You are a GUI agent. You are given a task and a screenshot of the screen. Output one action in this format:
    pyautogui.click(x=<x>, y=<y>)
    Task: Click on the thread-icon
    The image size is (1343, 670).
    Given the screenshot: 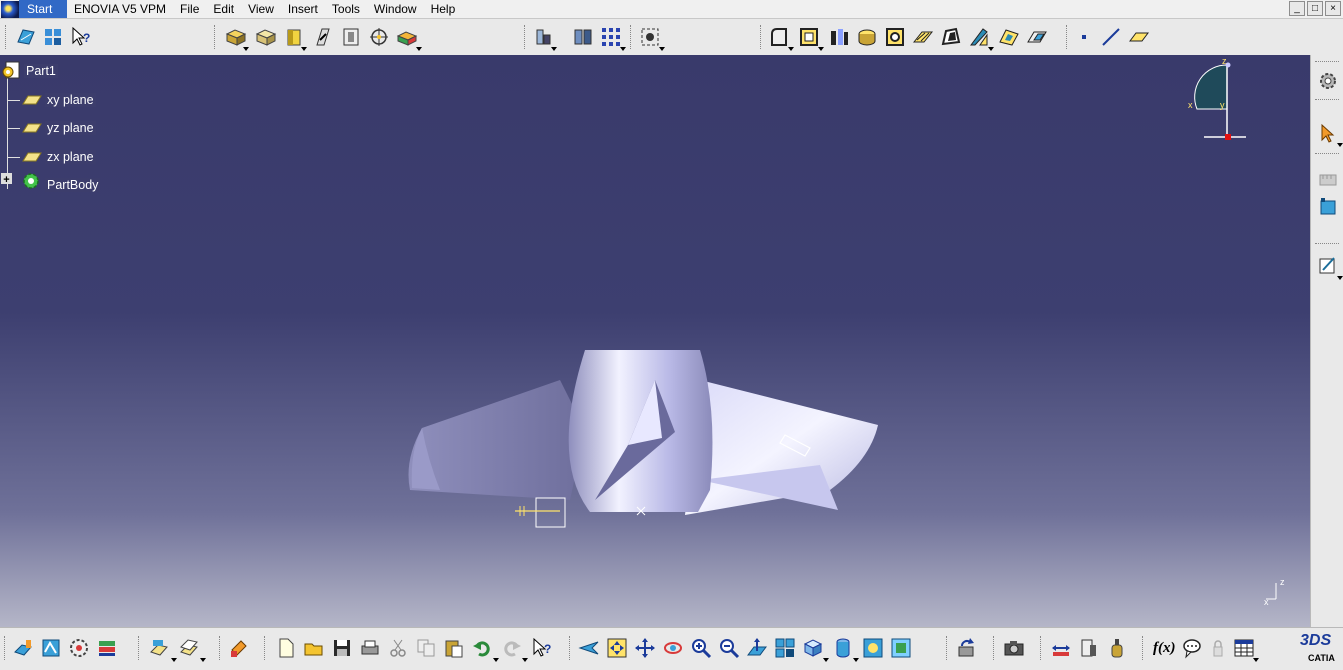 What is the action you would take?
    pyautogui.click(x=923, y=37)
    